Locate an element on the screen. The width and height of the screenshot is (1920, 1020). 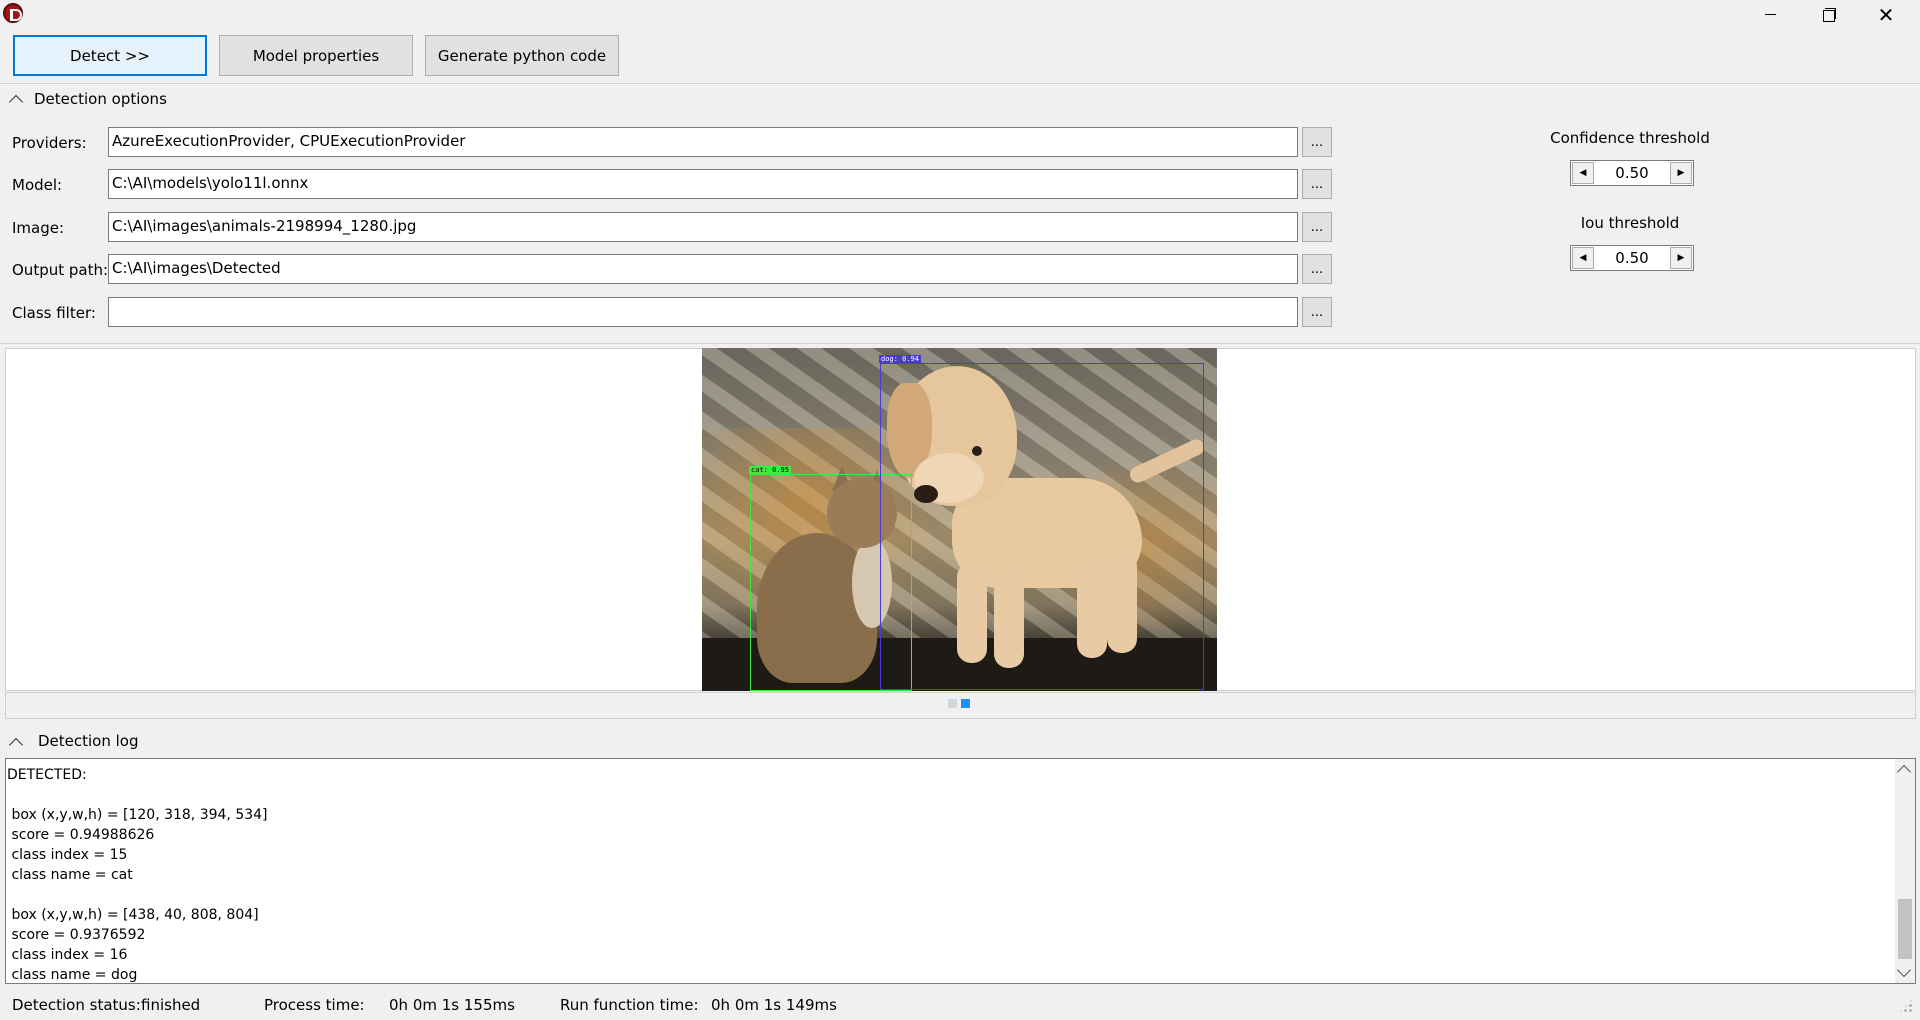
process-time-label: Process time: is located at coordinates (314, 1005).